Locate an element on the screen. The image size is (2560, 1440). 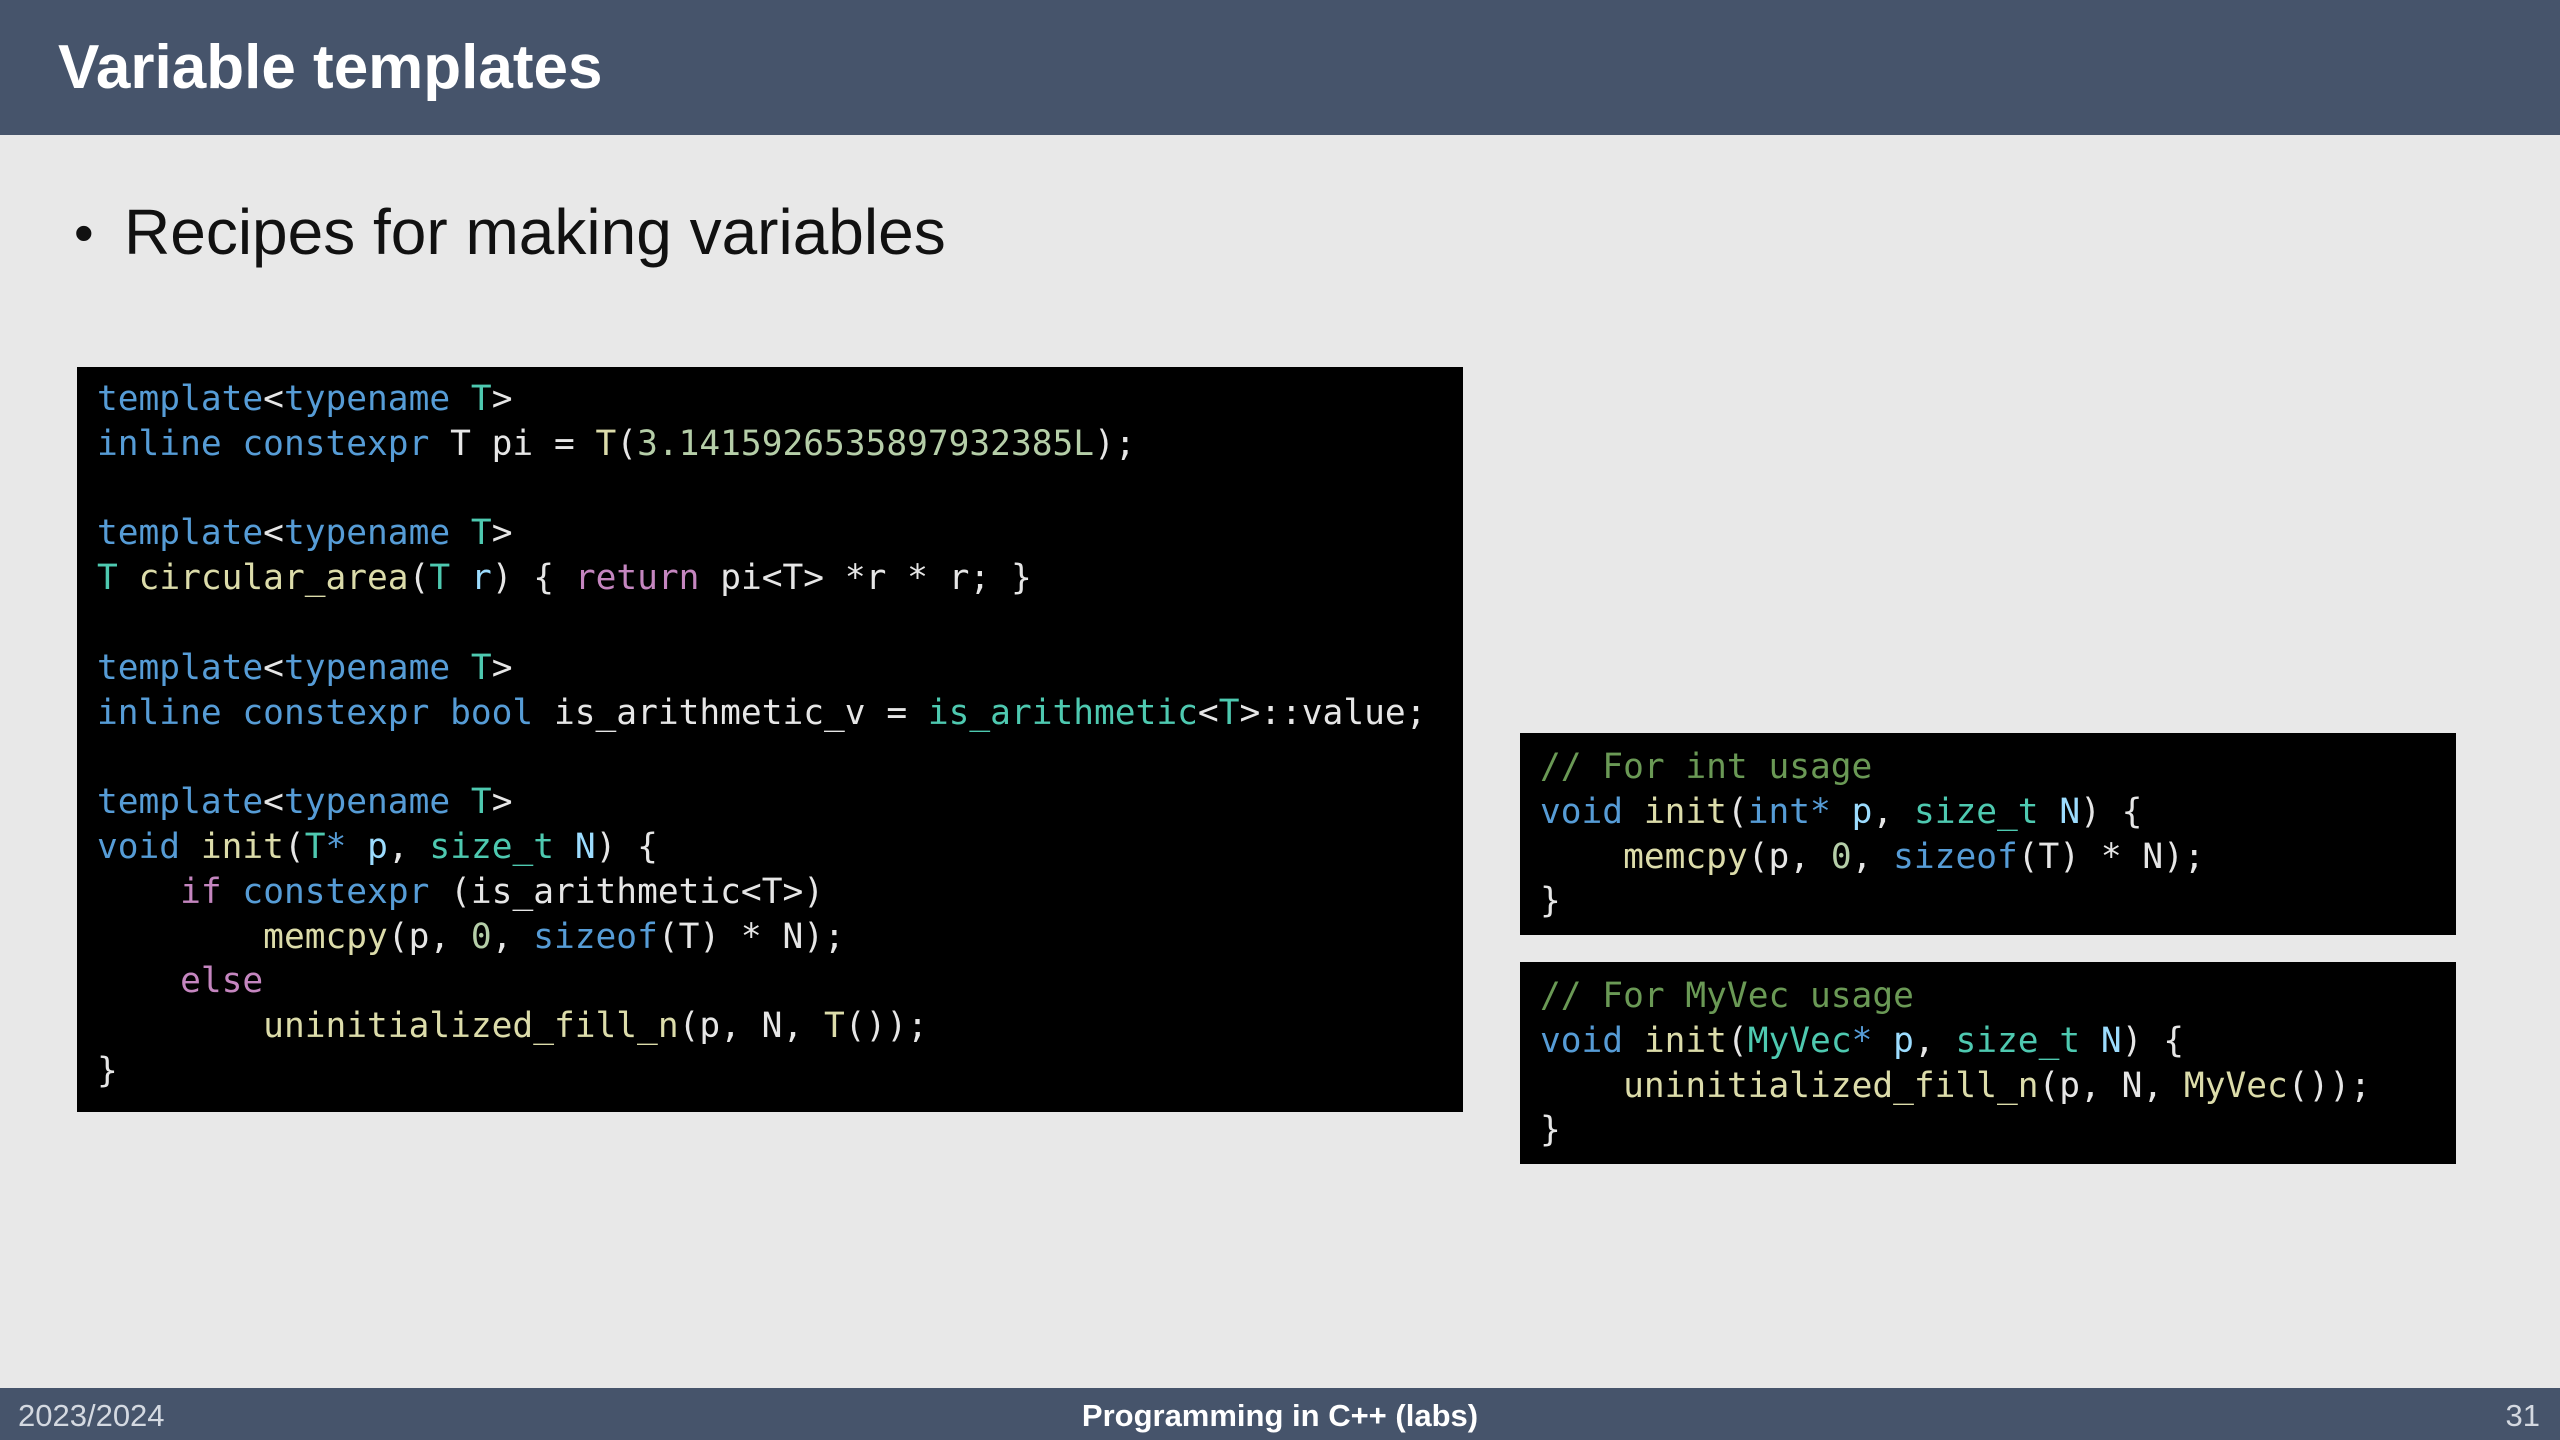
bullet-item: • Recipes for making variables is located at coordinates (510, 232).